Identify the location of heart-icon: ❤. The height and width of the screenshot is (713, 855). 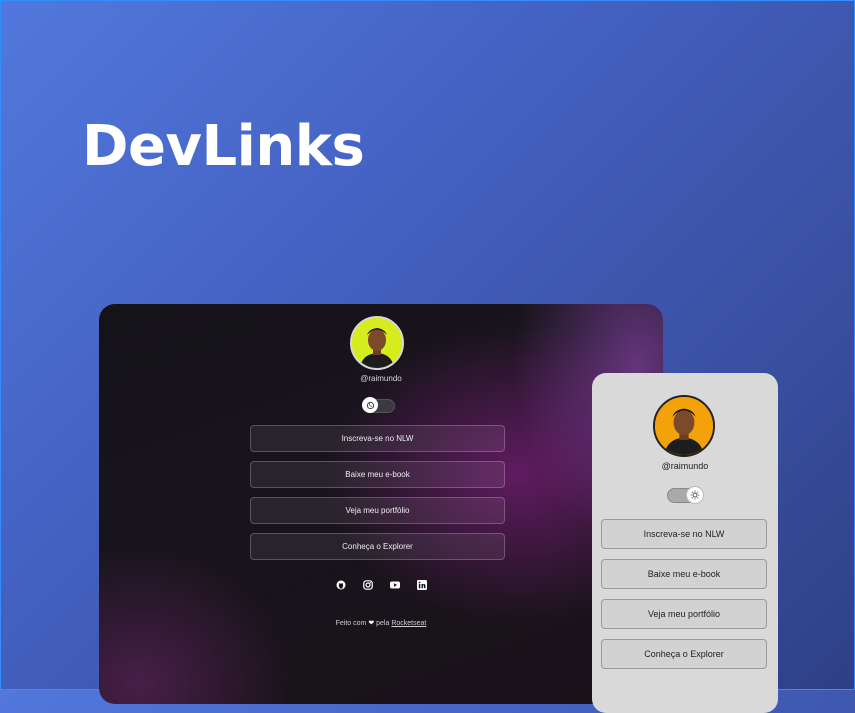
(371, 623).